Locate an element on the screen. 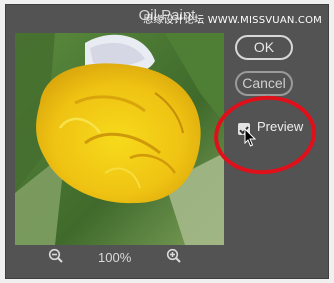 The width and height of the screenshot is (334, 283). zoom-in-icon-glyph is located at coordinates (173, 255).